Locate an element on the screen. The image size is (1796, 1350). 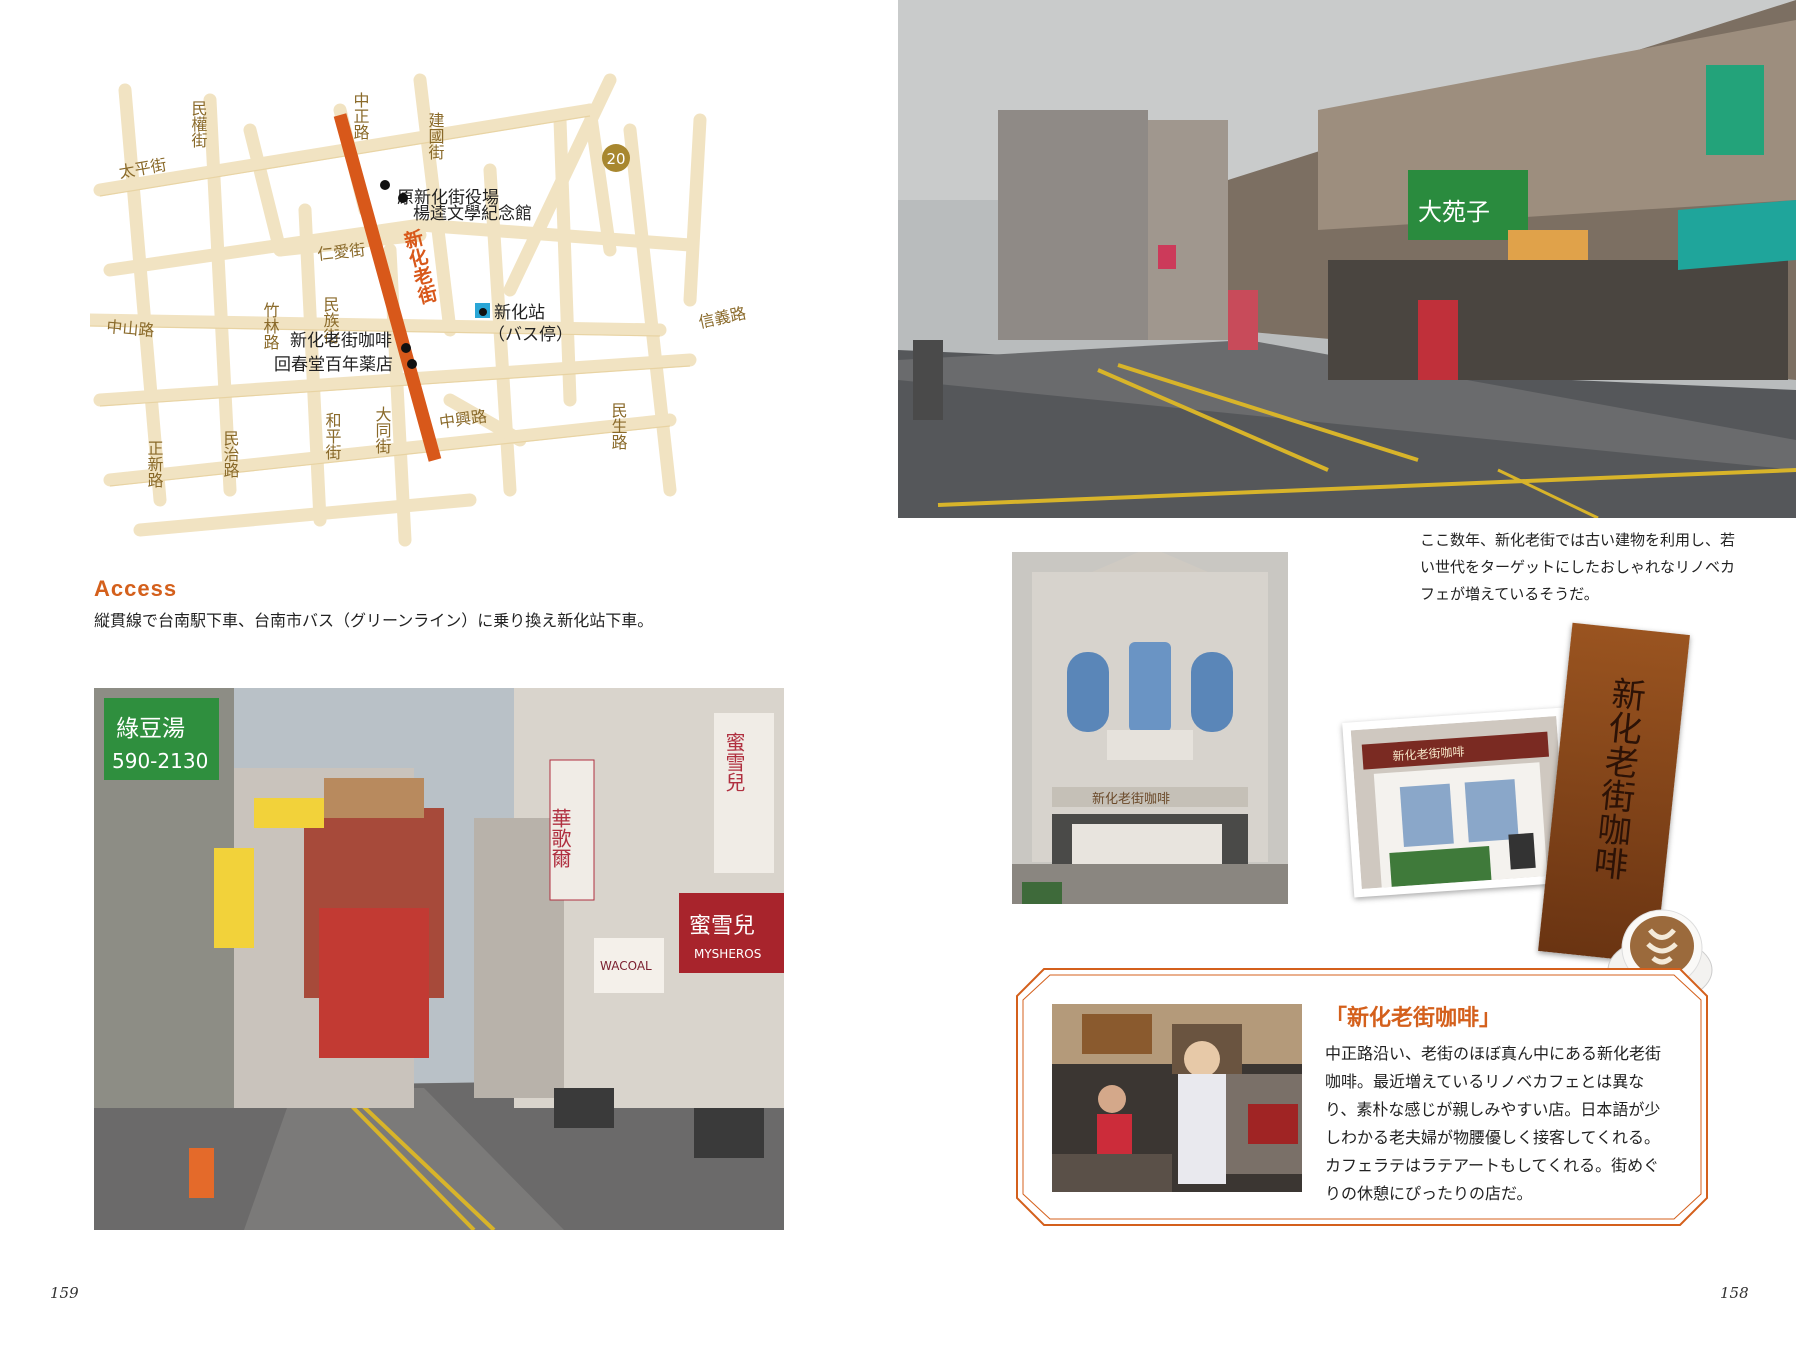
sign-mi-xue-er-vertical: 蜜雪兒 is located at coordinates (734, 762).